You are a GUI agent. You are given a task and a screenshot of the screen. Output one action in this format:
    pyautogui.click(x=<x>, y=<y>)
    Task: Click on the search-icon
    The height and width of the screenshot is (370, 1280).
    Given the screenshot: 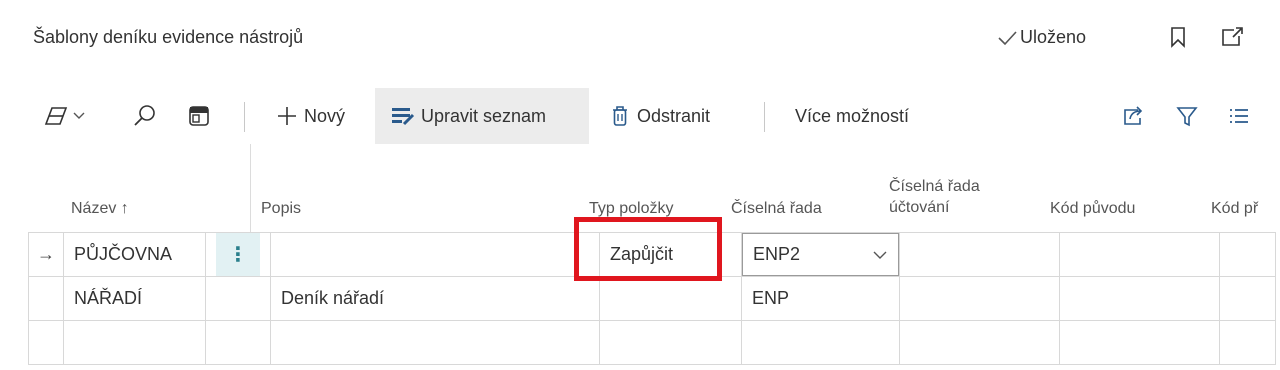 What is the action you would take?
    pyautogui.click(x=144, y=115)
    